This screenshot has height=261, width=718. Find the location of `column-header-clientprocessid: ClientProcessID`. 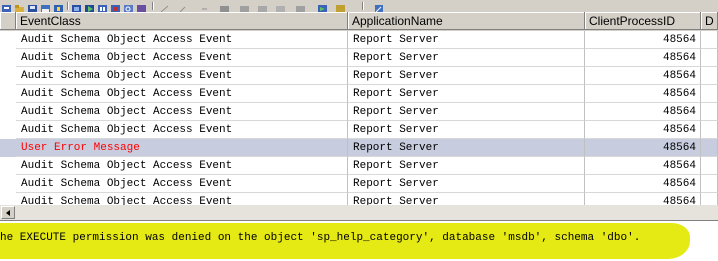

column-header-clientprocessid: ClientProcessID is located at coordinates (643, 21).